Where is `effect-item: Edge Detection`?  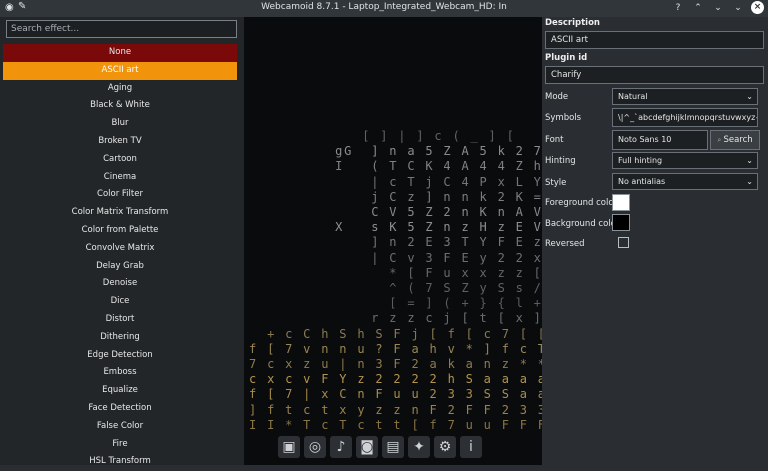
effect-item: Edge Detection is located at coordinates (120, 356).